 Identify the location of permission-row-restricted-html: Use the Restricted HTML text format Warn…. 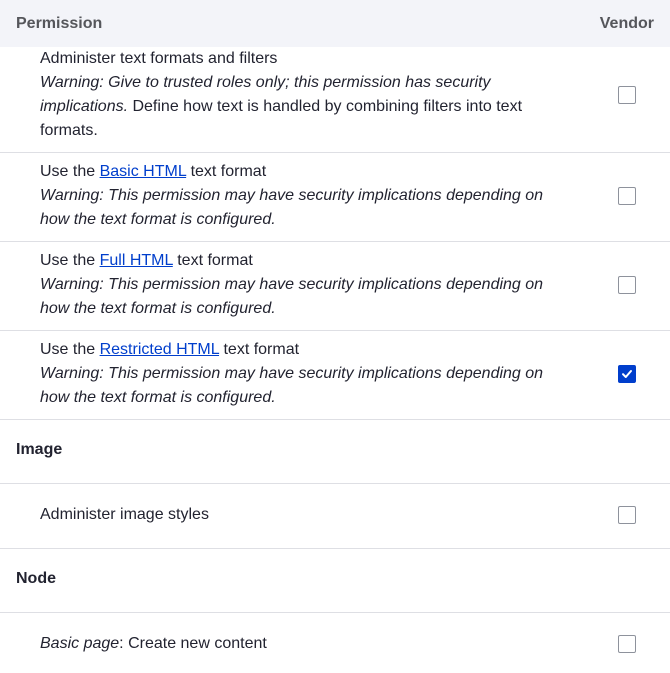
(335, 375).